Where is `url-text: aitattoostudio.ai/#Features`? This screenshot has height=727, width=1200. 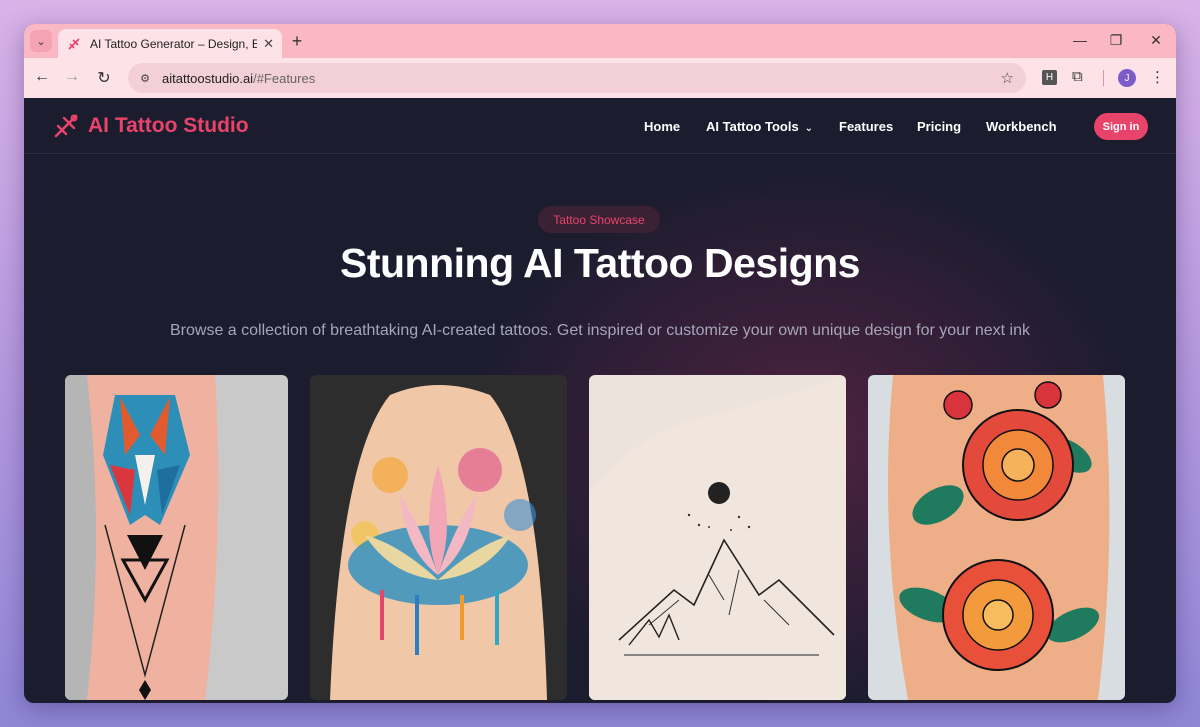
url-text: aitattoostudio.ai/#Features is located at coordinates (238, 78).